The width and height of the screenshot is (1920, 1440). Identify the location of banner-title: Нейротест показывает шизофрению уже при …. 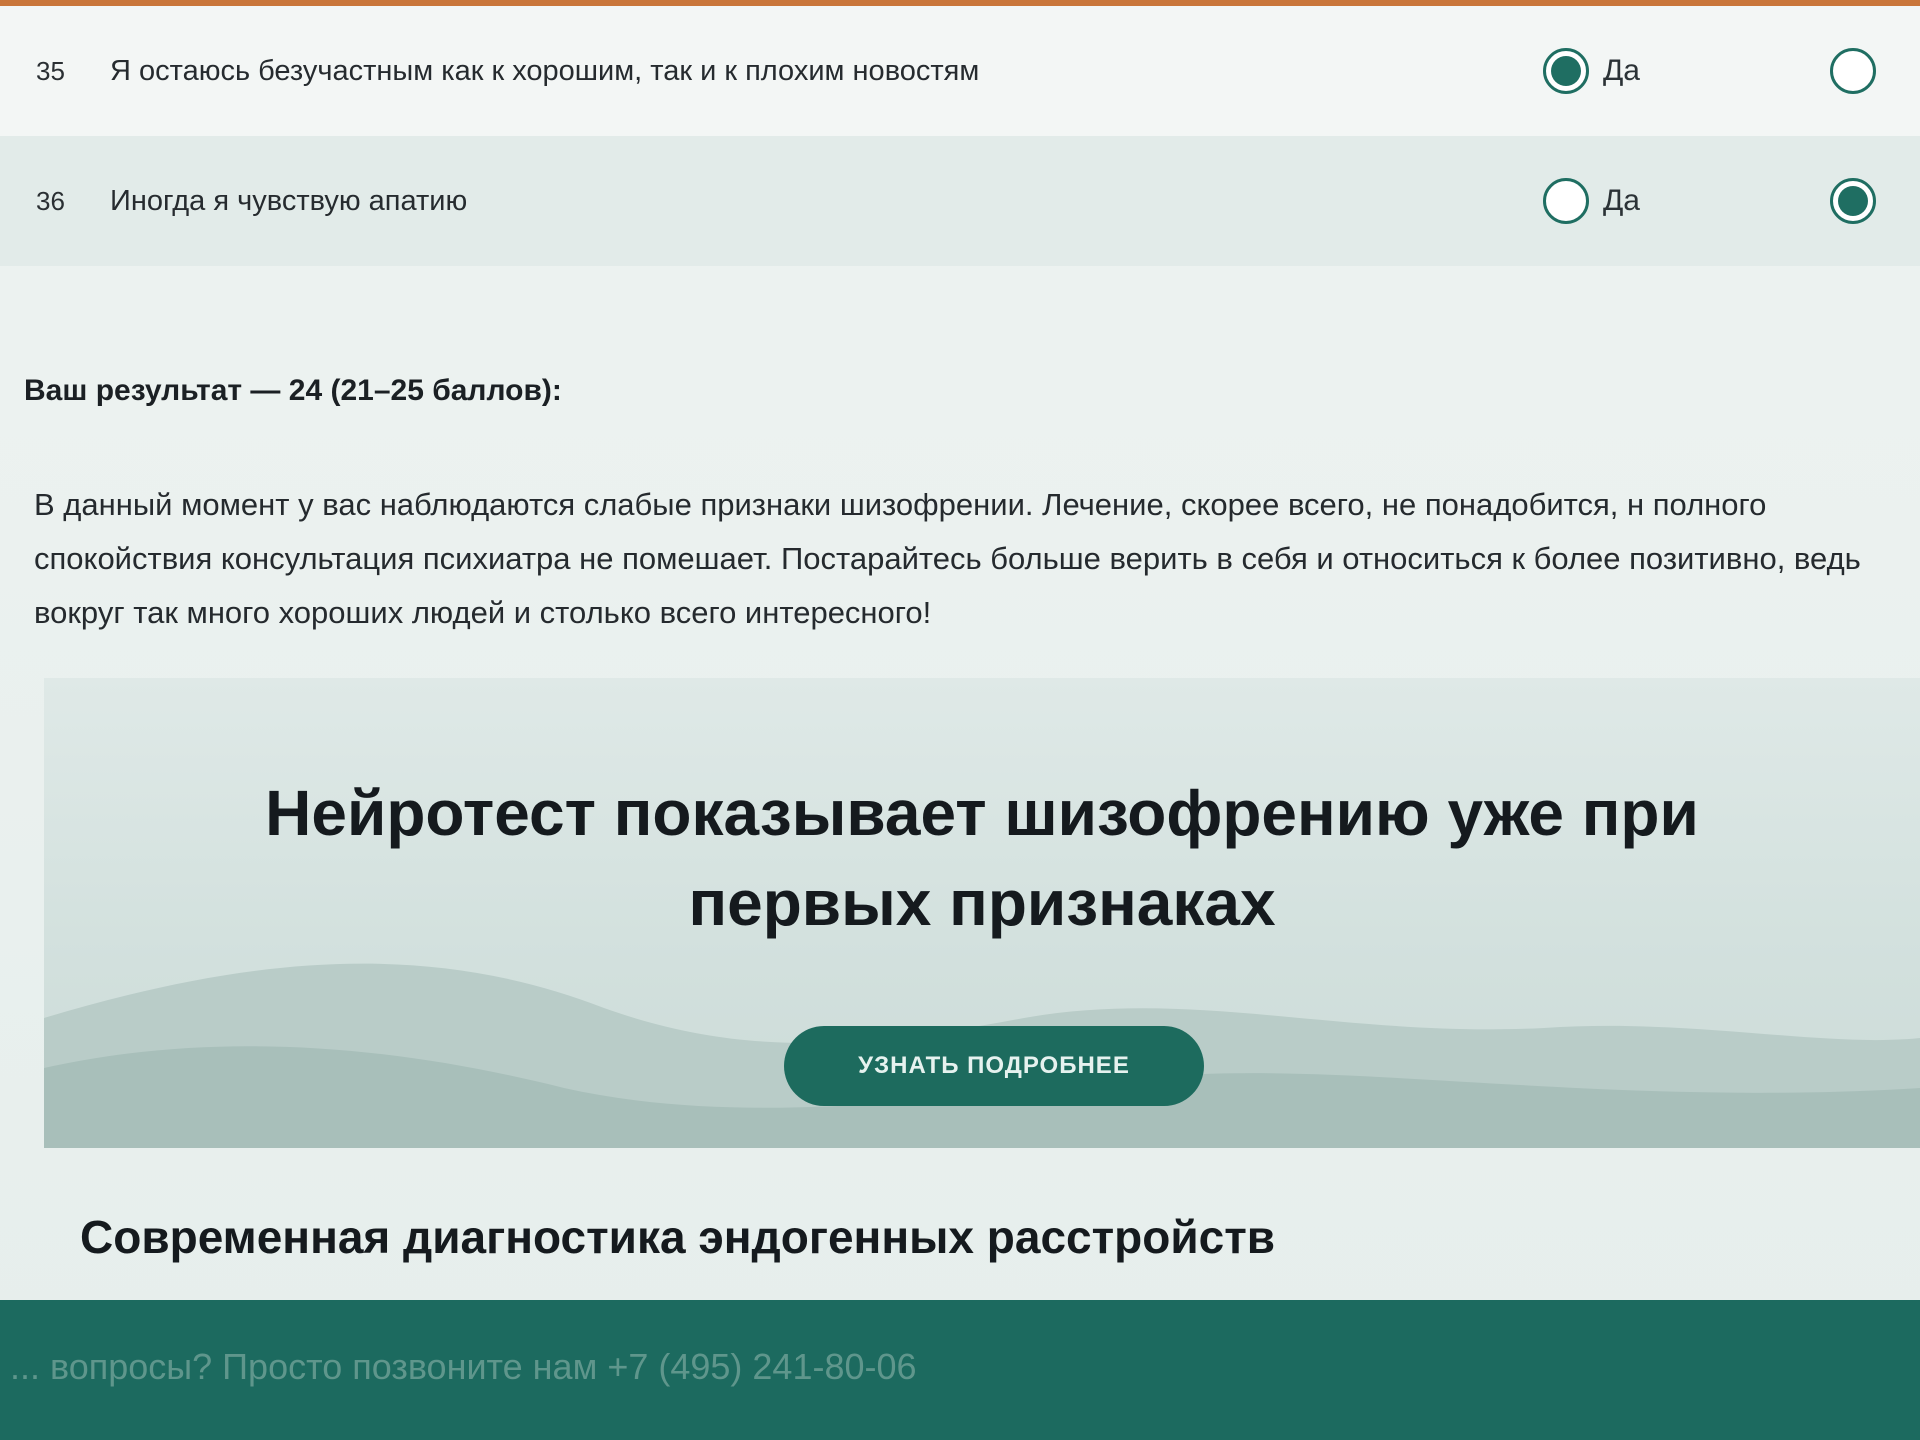
(982, 858).